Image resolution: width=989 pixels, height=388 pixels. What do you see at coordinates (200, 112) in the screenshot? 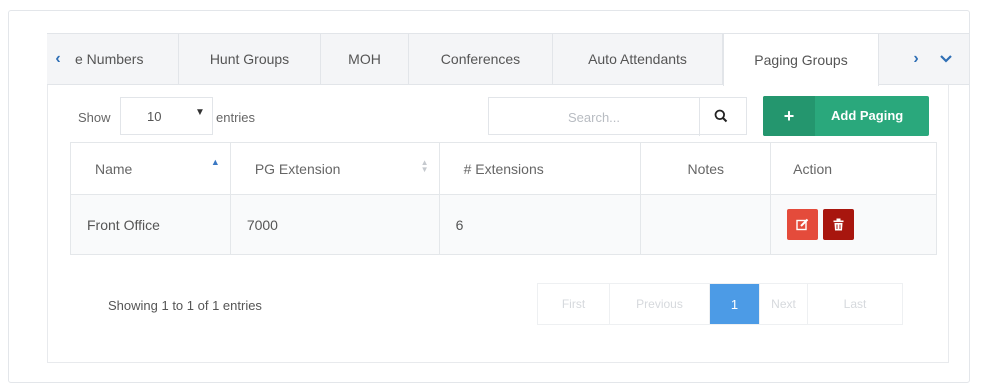
I see `select-caret-icon: ▼` at bounding box center [200, 112].